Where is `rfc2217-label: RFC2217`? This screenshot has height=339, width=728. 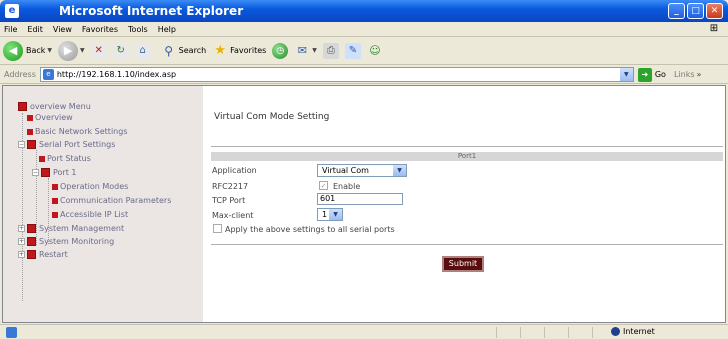 rfc2217-label: RFC2217 is located at coordinates (230, 186).